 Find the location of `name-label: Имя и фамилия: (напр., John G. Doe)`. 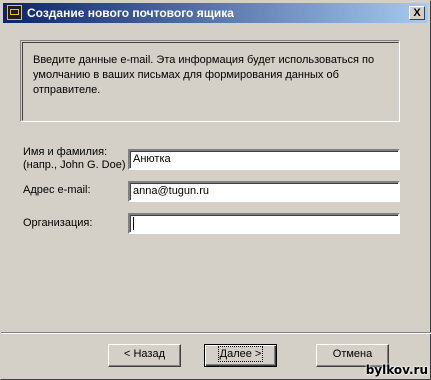

name-label: Имя и фамилия: (напр., John G. Doe) is located at coordinates (74, 158).